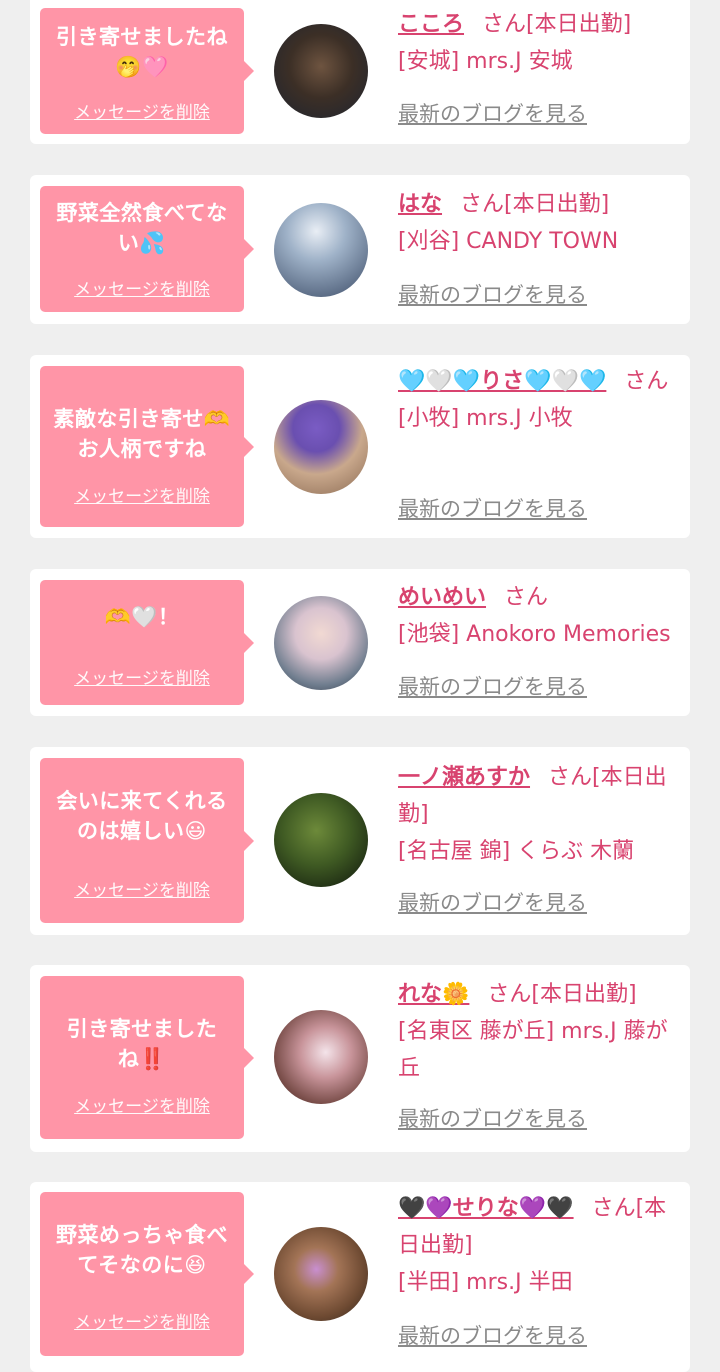 Image resolution: width=720 pixels, height=1372 pixels. What do you see at coordinates (485, 418) in the screenshot?
I see `shop-label: [小牧] mrs.J 小牧` at bounding box center [485, 418].